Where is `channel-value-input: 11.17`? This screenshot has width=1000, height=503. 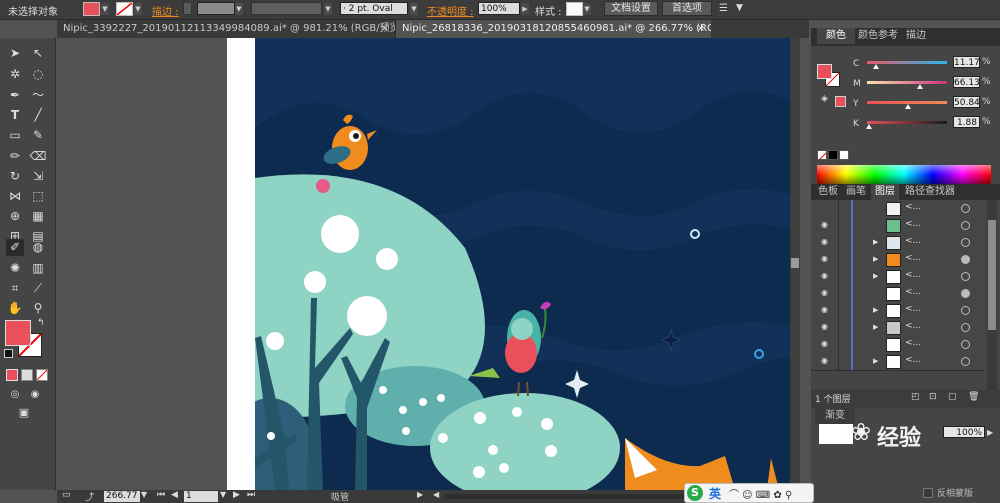
channel-value-input: 11.17 is located at coordinates (966, 62).